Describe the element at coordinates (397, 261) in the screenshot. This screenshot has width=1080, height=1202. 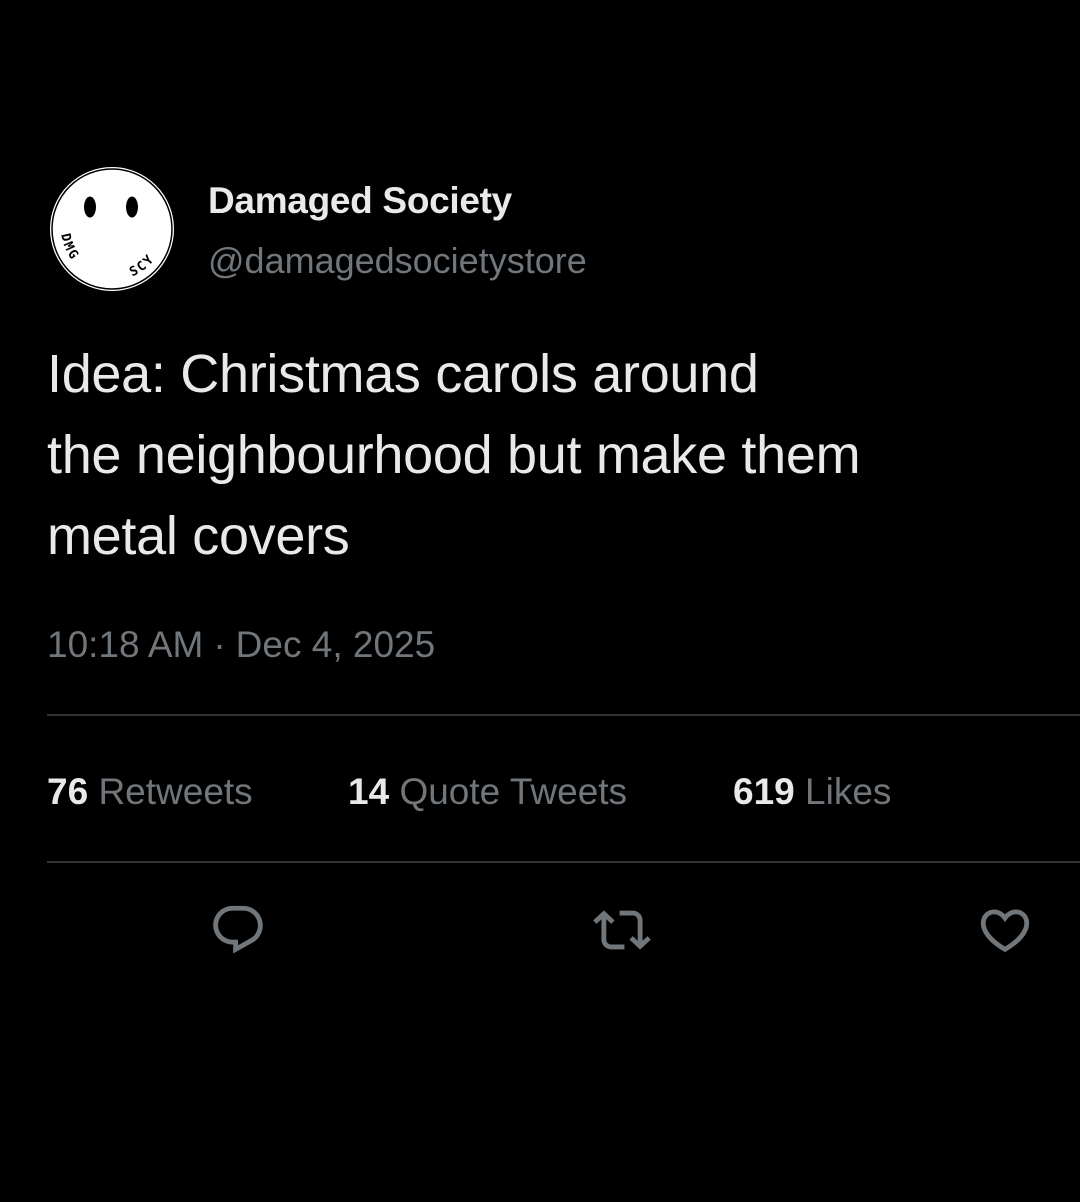
I see `user-handle: @damagedsocietystore` at that location.